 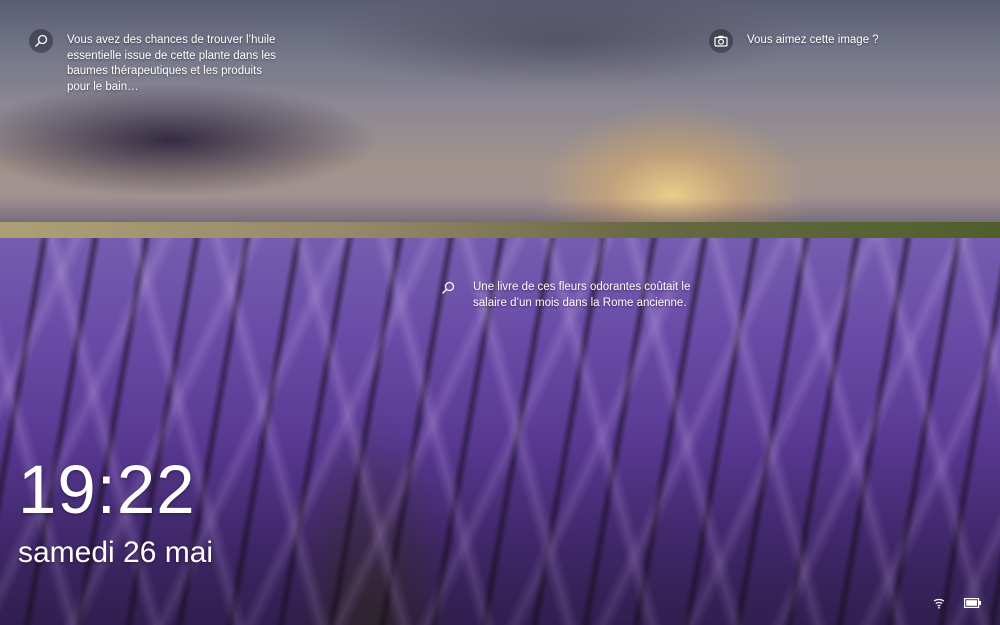 What do you see at coordinates (939, 603) in the screenshot?
I see `network-icon` at bounding box center [939, 603].